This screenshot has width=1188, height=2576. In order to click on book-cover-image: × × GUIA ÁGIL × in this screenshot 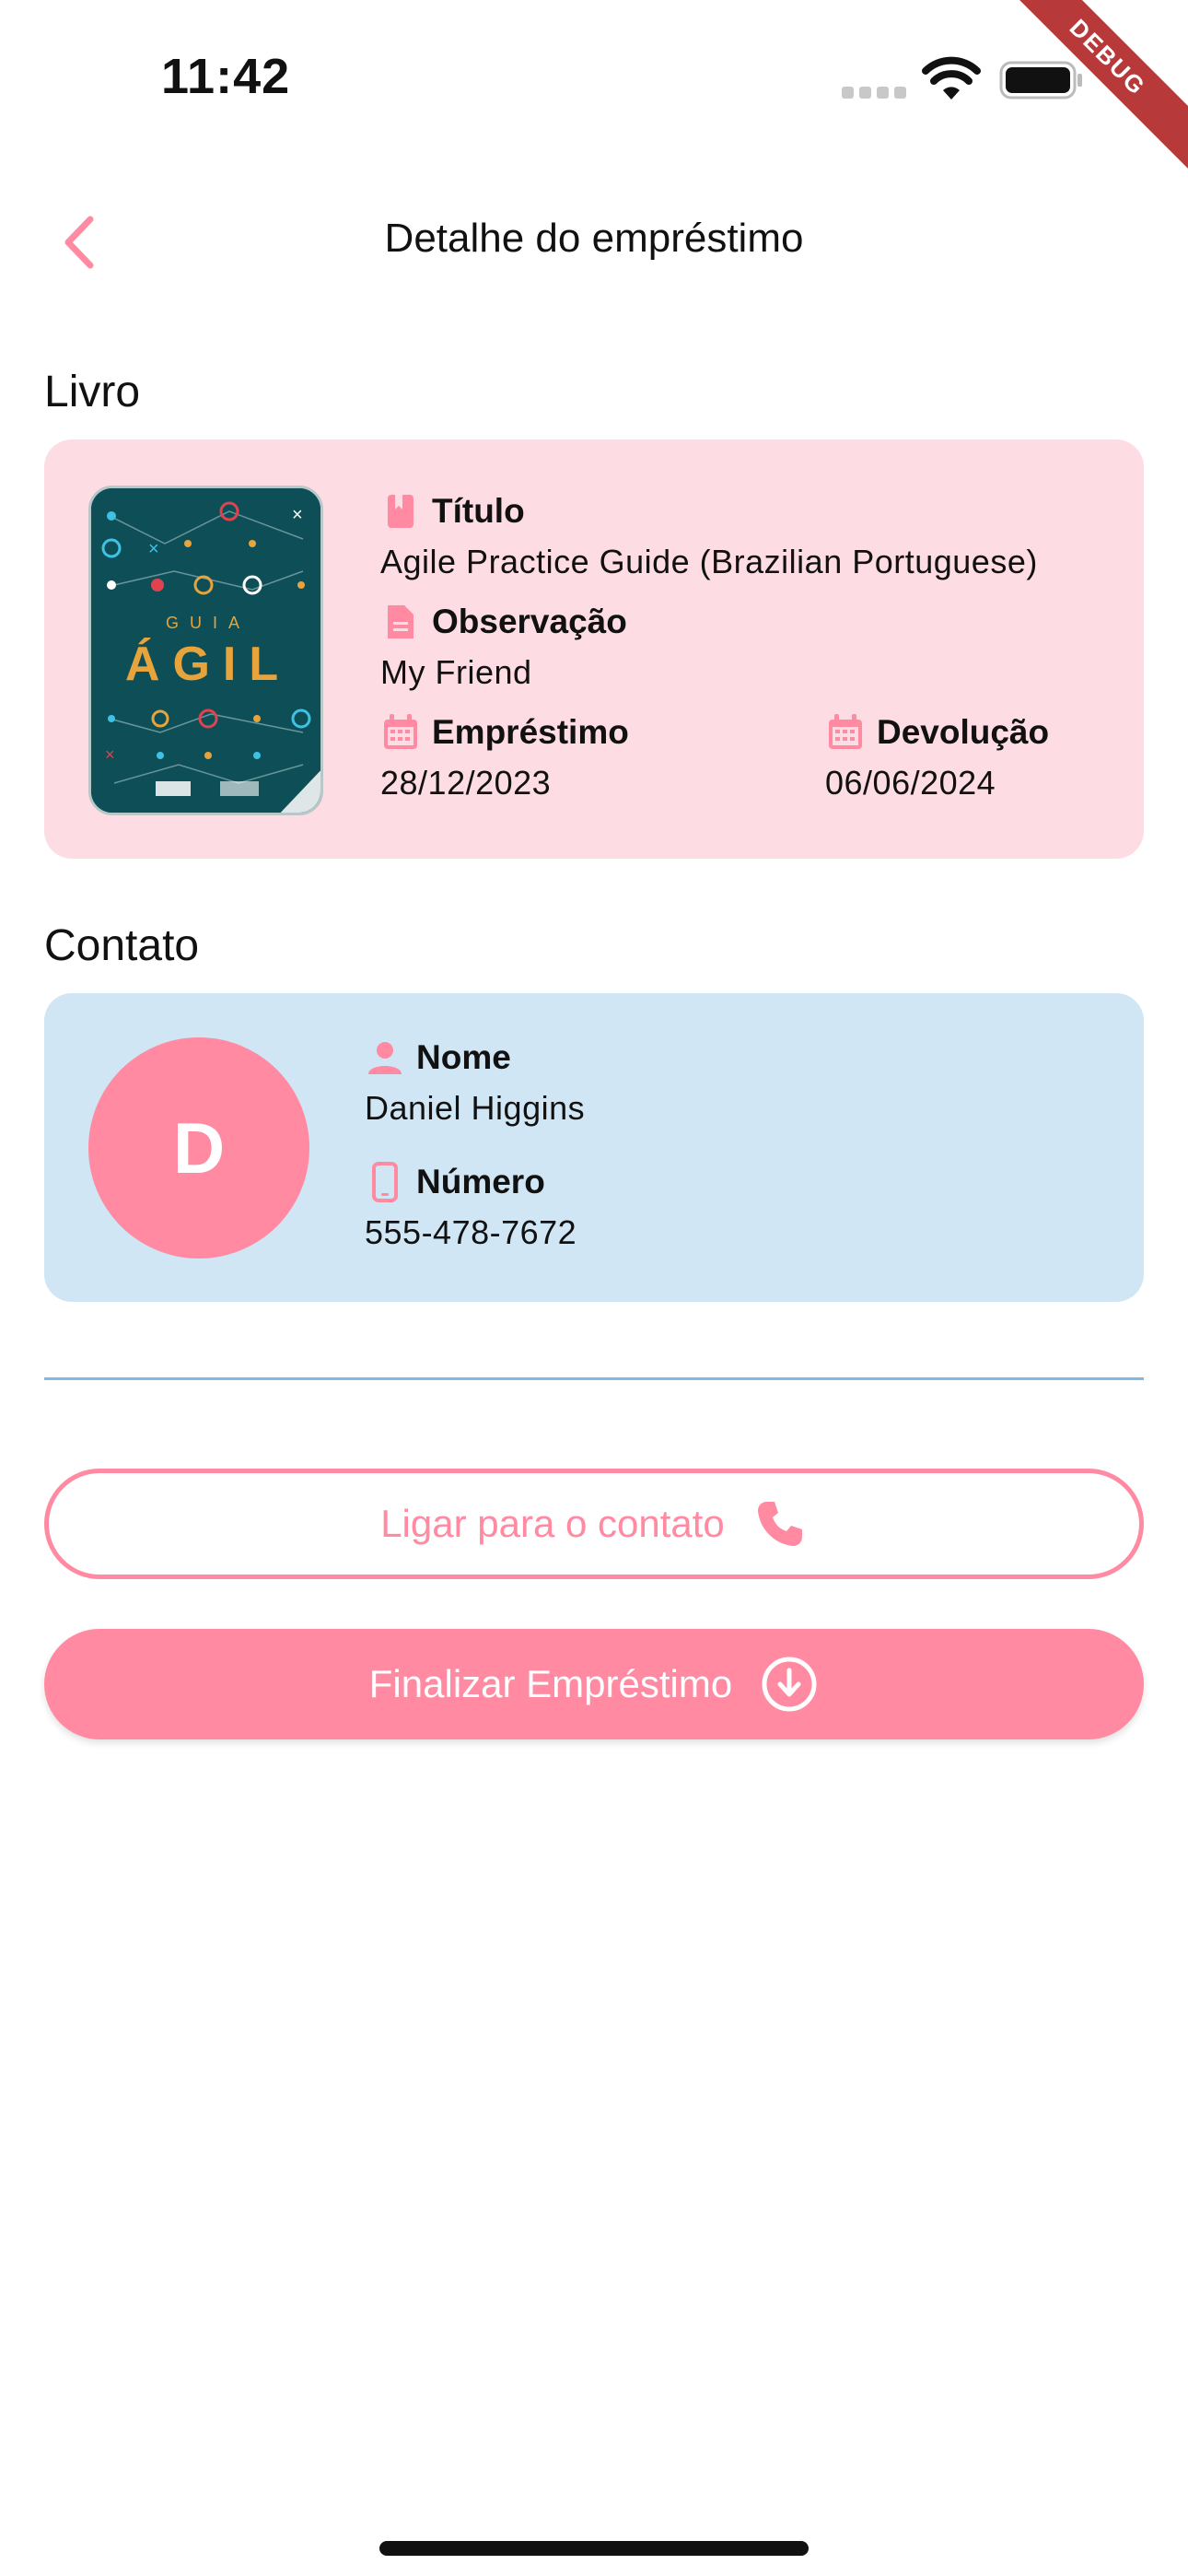, I will do `click(205, 650)`.